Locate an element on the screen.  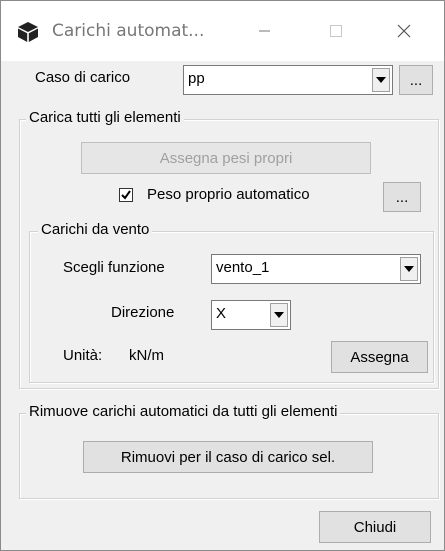
wind-direction-select: X is located at coordinates (251, 315).